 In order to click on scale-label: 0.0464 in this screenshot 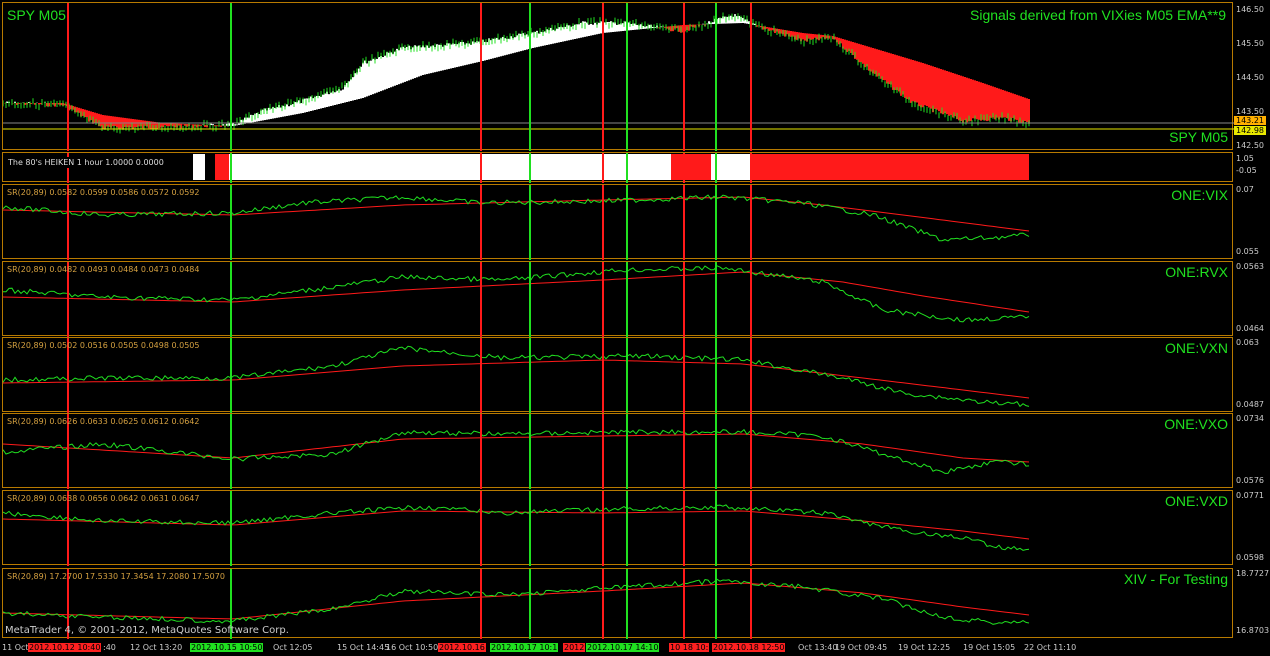, I will do `click(1250, 328)`.